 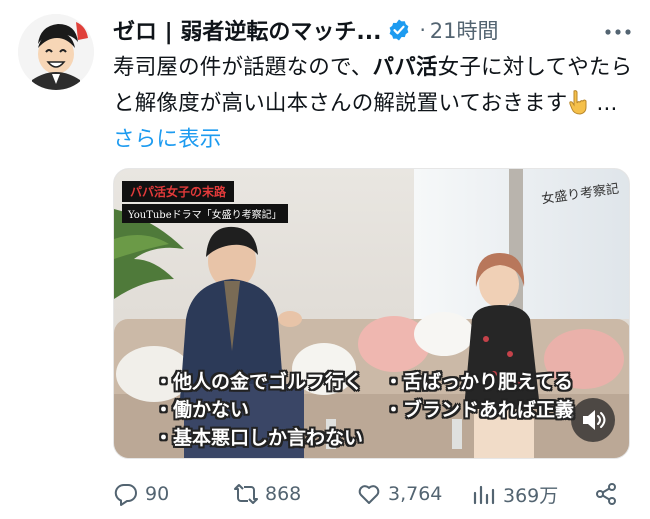 I want to click on views-button: 369万, so click(x=514, y=494).